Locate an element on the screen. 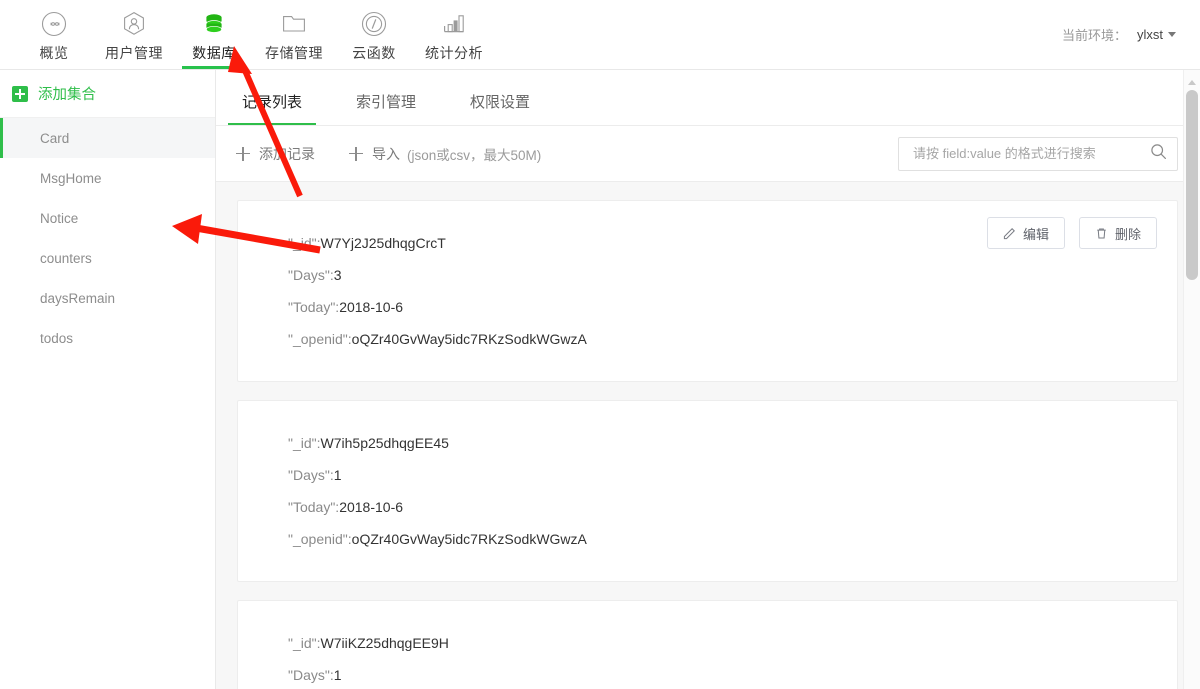 This screenshot has height=689, width=1200. record-field: "_id":W7iiKZ25dhqgEE9H is located at coordinates (722, 643).